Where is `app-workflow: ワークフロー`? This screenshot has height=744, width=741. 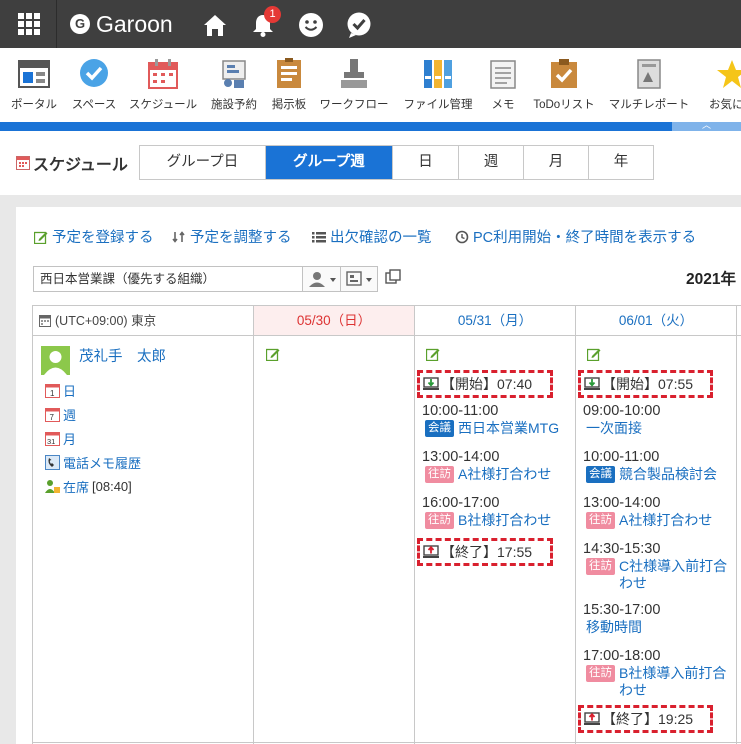
app-workflow: ワークフロー is located at coordinates (354, 85).